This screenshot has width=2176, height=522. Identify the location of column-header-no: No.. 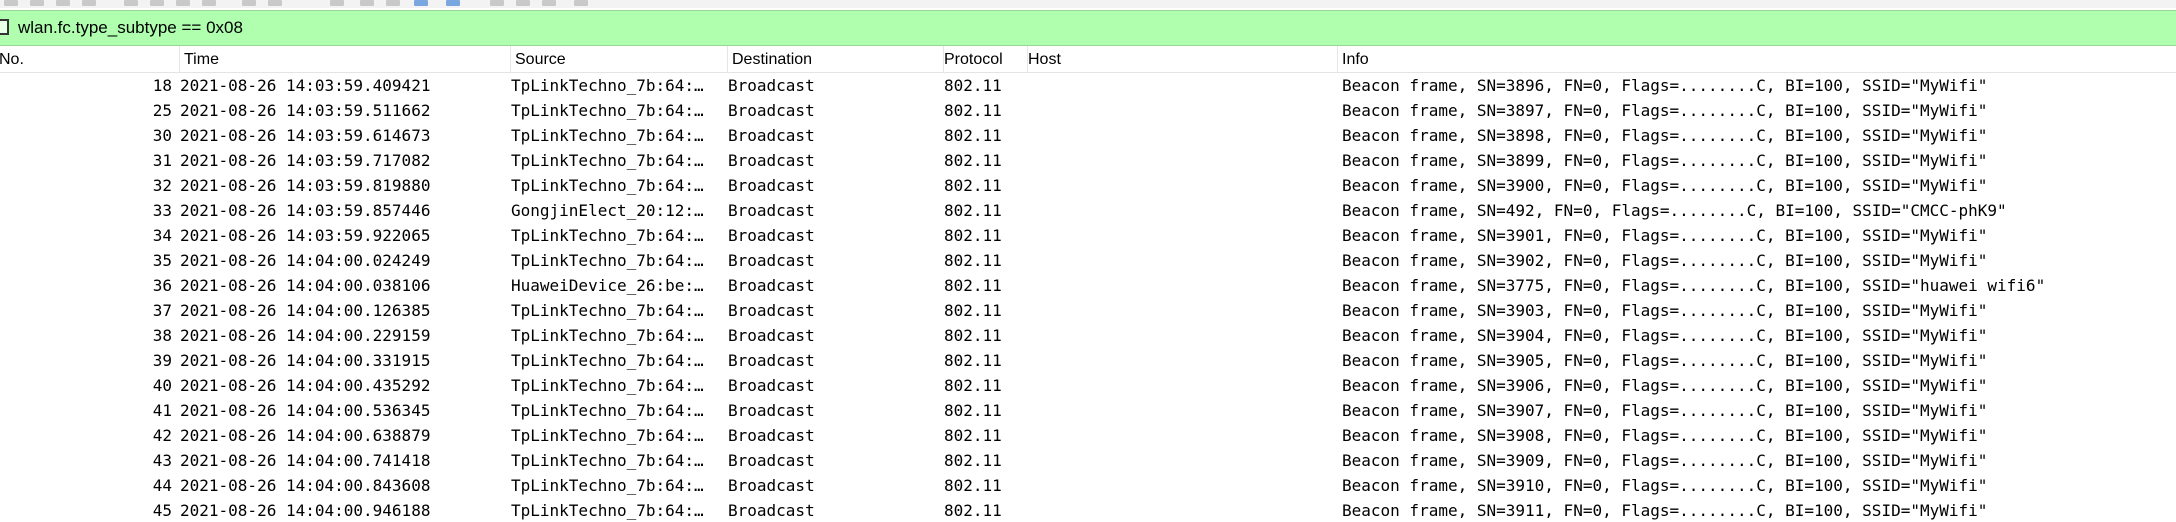
(90, 59).